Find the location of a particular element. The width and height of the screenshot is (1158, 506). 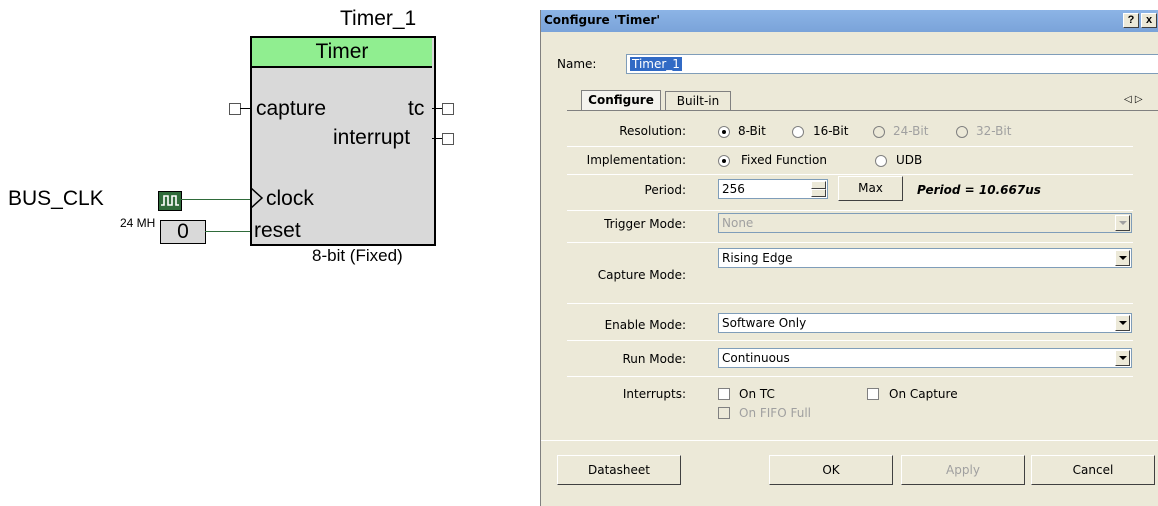

component-footer: 8-bit (Fixed) is located at coordinates (357, 255).